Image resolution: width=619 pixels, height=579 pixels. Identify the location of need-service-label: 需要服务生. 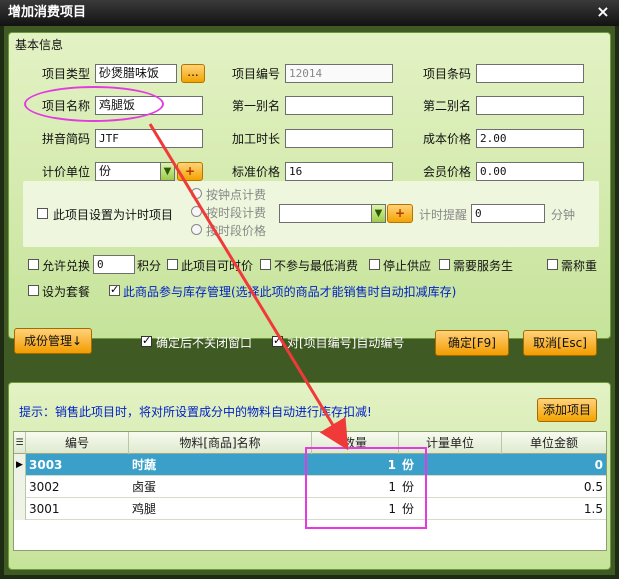
(483, 266).